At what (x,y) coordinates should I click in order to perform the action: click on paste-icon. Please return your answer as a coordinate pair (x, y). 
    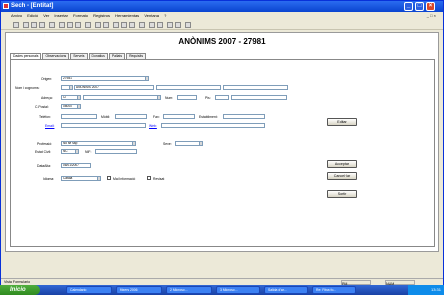
    Looking at the image, I should click on (78, 25).